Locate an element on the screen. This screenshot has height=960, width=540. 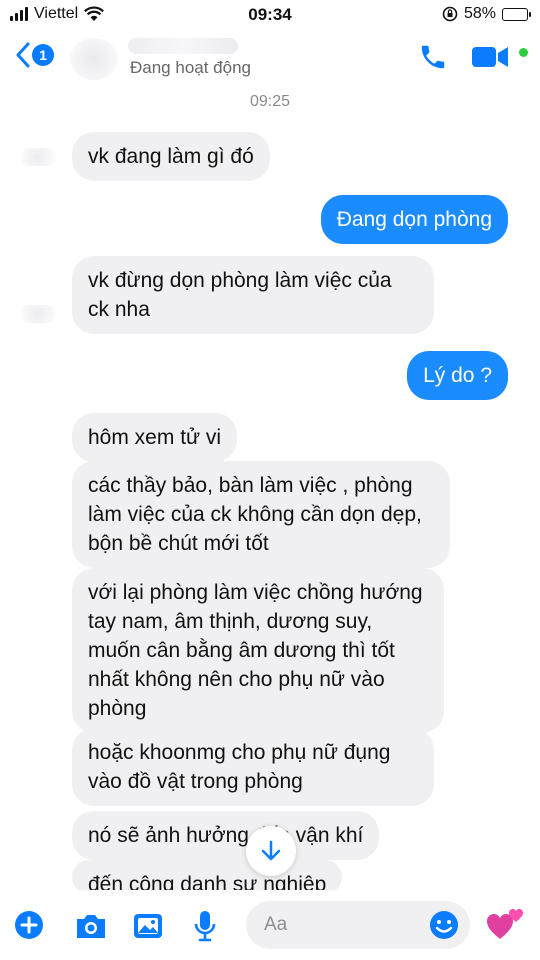
chevron-left-icon is located at coordinates (23, 55).